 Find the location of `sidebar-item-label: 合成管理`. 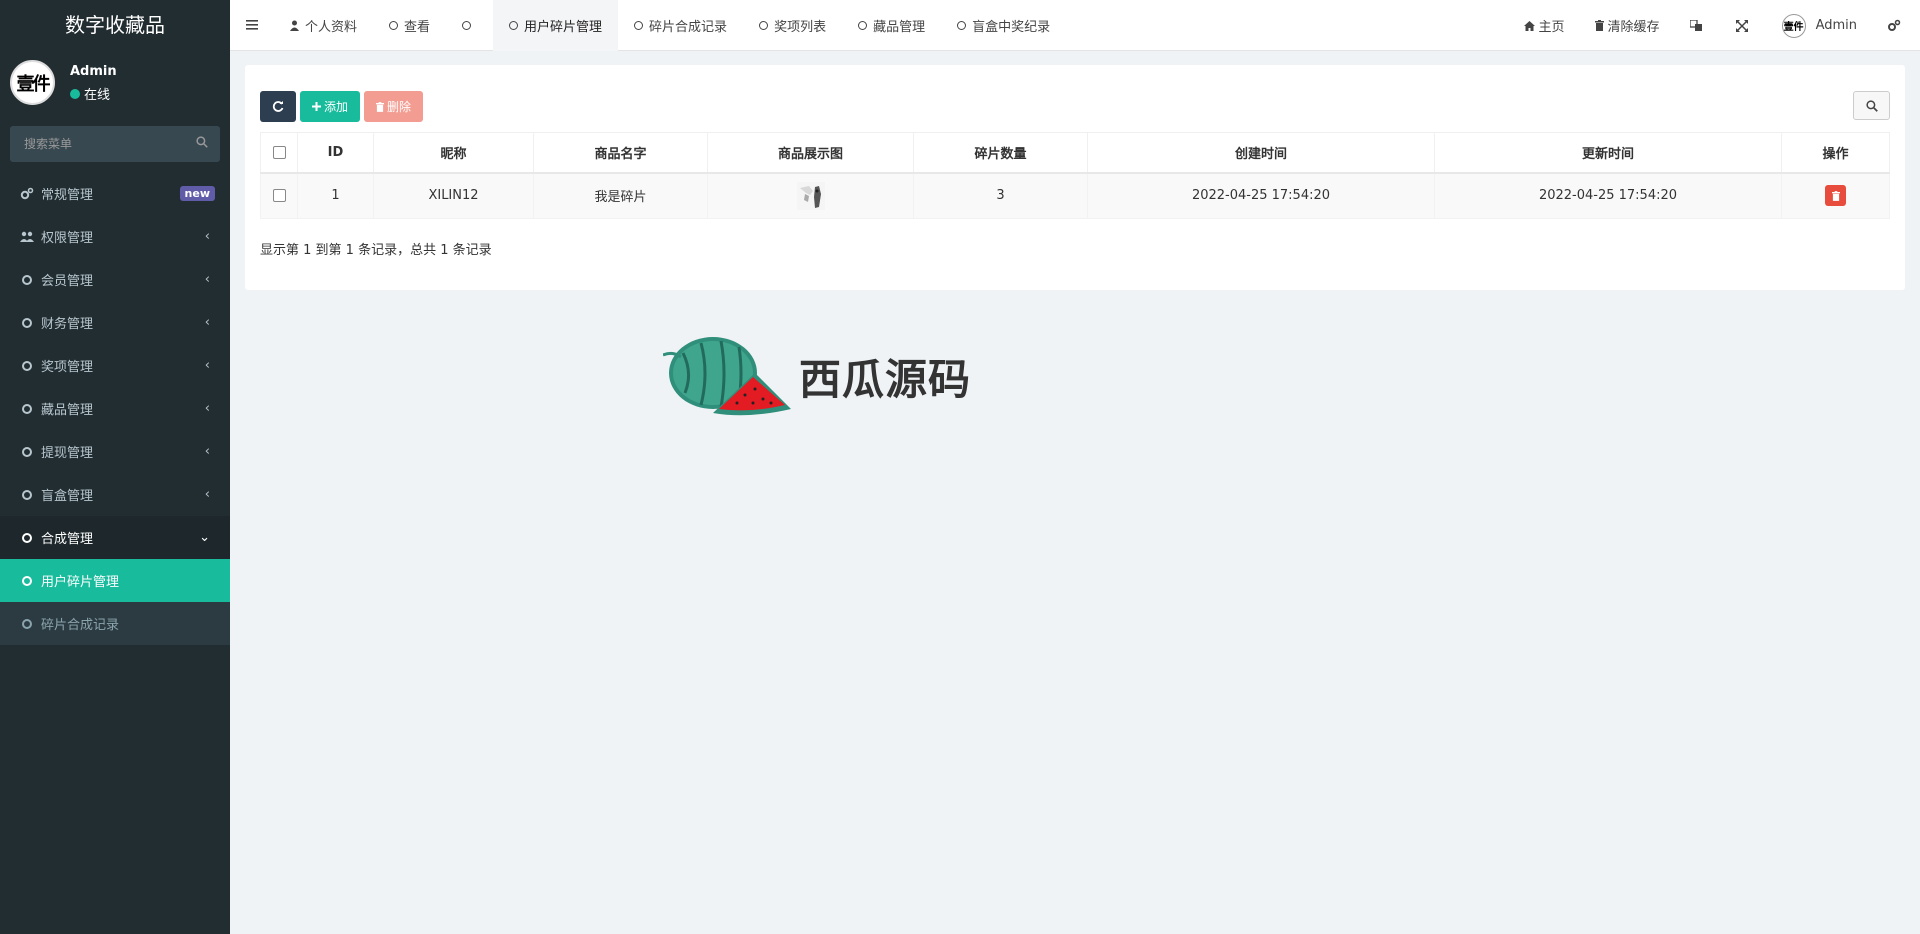

sidebar-item-label: 合成管理 is located at coordinates (67, 539).